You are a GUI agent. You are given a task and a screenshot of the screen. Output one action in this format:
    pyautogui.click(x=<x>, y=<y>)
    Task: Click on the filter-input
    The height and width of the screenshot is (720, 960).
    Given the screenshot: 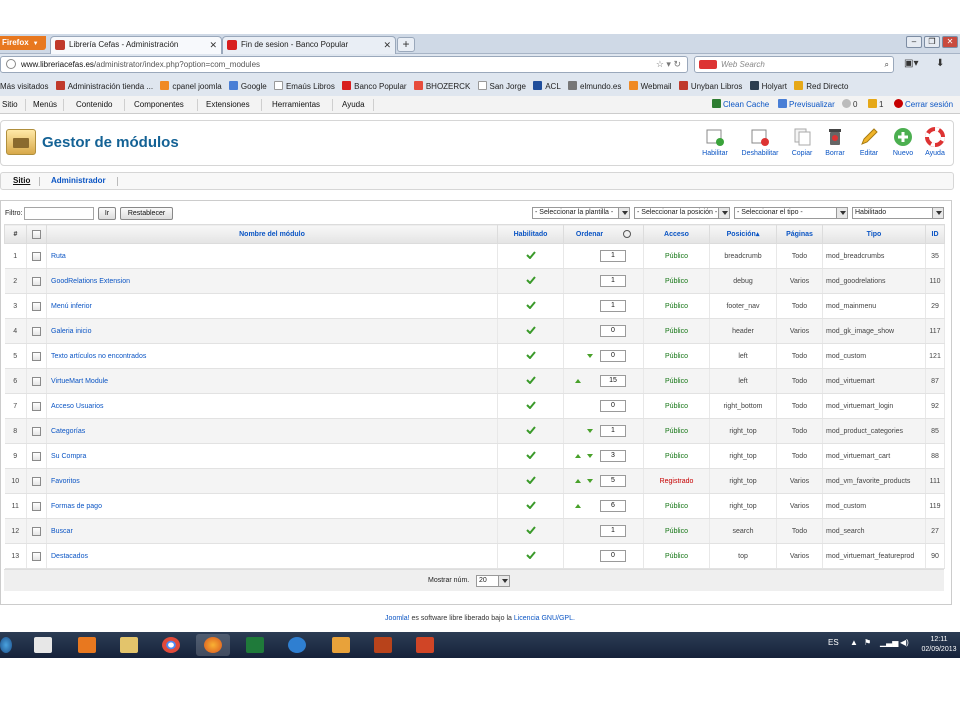 What is the action you would take?
    pyautogui.click(x=59, y=213)
    